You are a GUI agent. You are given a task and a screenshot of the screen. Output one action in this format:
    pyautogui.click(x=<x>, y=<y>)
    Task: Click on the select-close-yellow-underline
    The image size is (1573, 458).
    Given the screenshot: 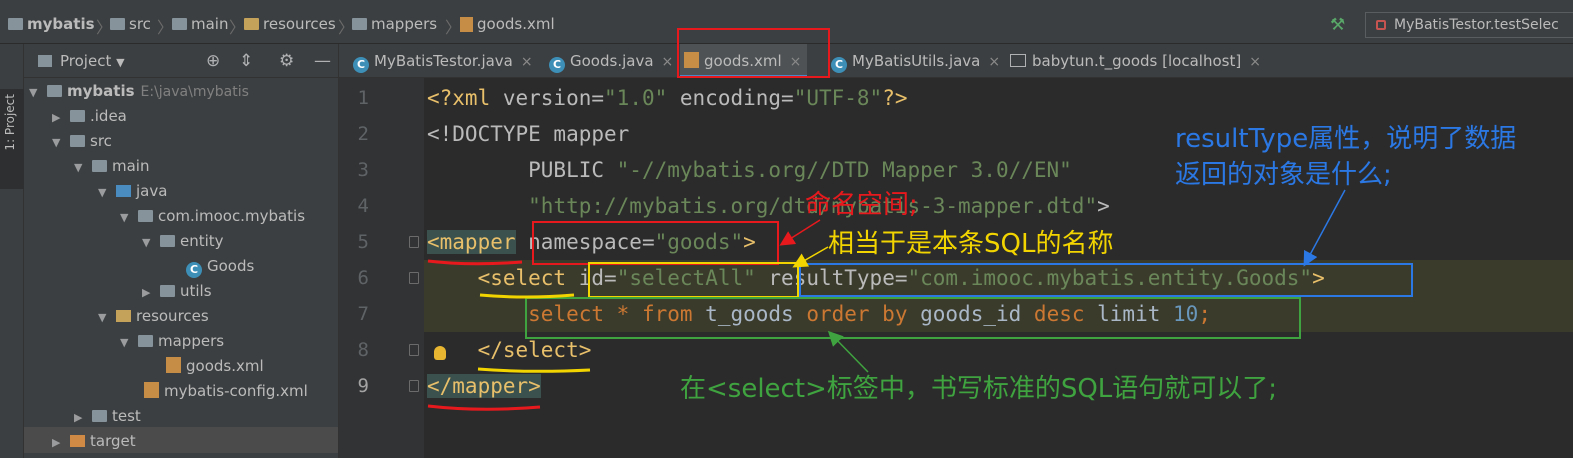 What is the action you would take?
    pyautogui.click(x=534, y=370)
    